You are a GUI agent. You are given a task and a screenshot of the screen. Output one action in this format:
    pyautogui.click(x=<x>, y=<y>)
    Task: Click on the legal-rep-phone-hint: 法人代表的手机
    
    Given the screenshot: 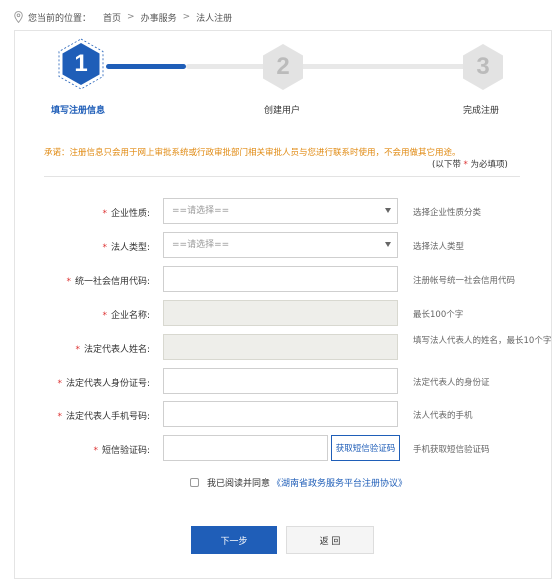 What is the action you would take?
    pyautogui.click(x=443, y=416)
    